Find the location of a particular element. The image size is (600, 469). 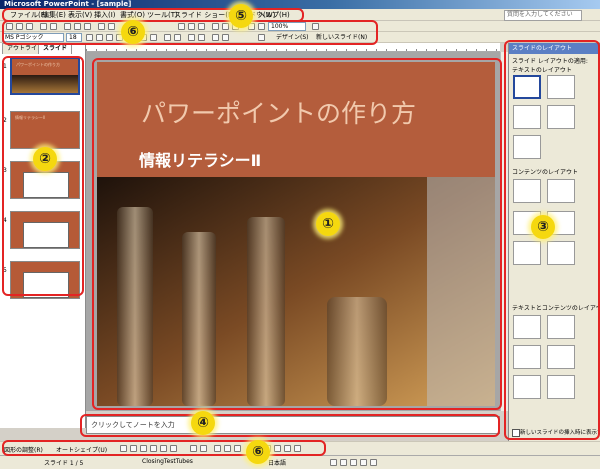

callout-6-top: ⑥ is located at coordinates (133, 32).